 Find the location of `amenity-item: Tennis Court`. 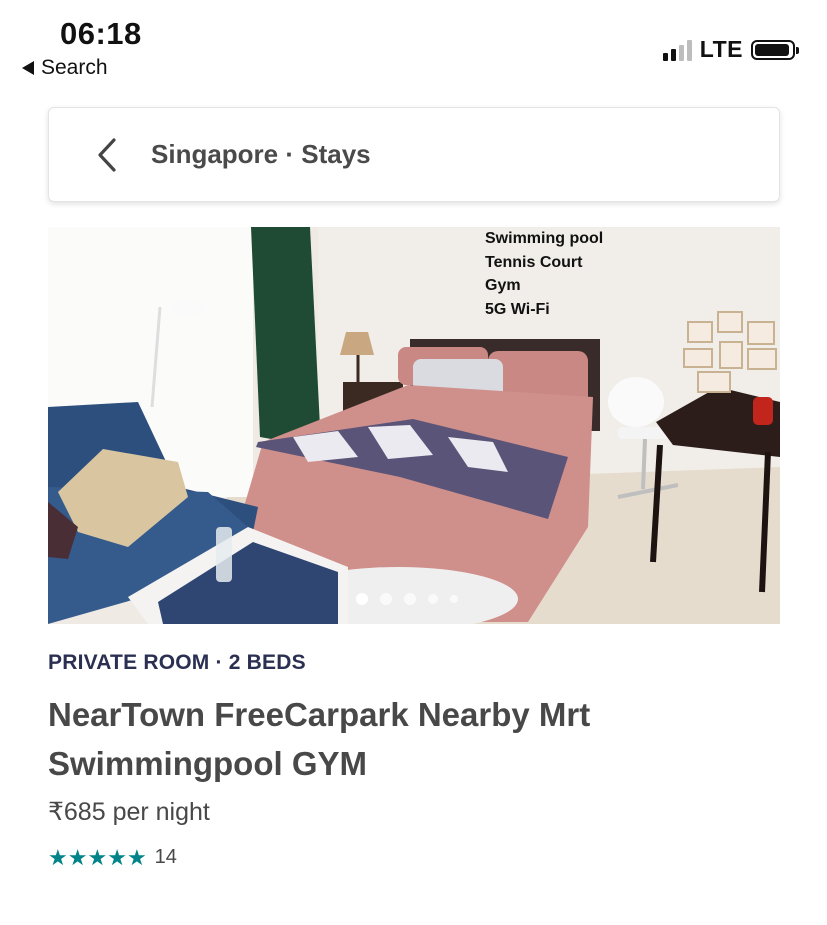

amenity-item: Tennis Court is located at coordinates (534, 262).